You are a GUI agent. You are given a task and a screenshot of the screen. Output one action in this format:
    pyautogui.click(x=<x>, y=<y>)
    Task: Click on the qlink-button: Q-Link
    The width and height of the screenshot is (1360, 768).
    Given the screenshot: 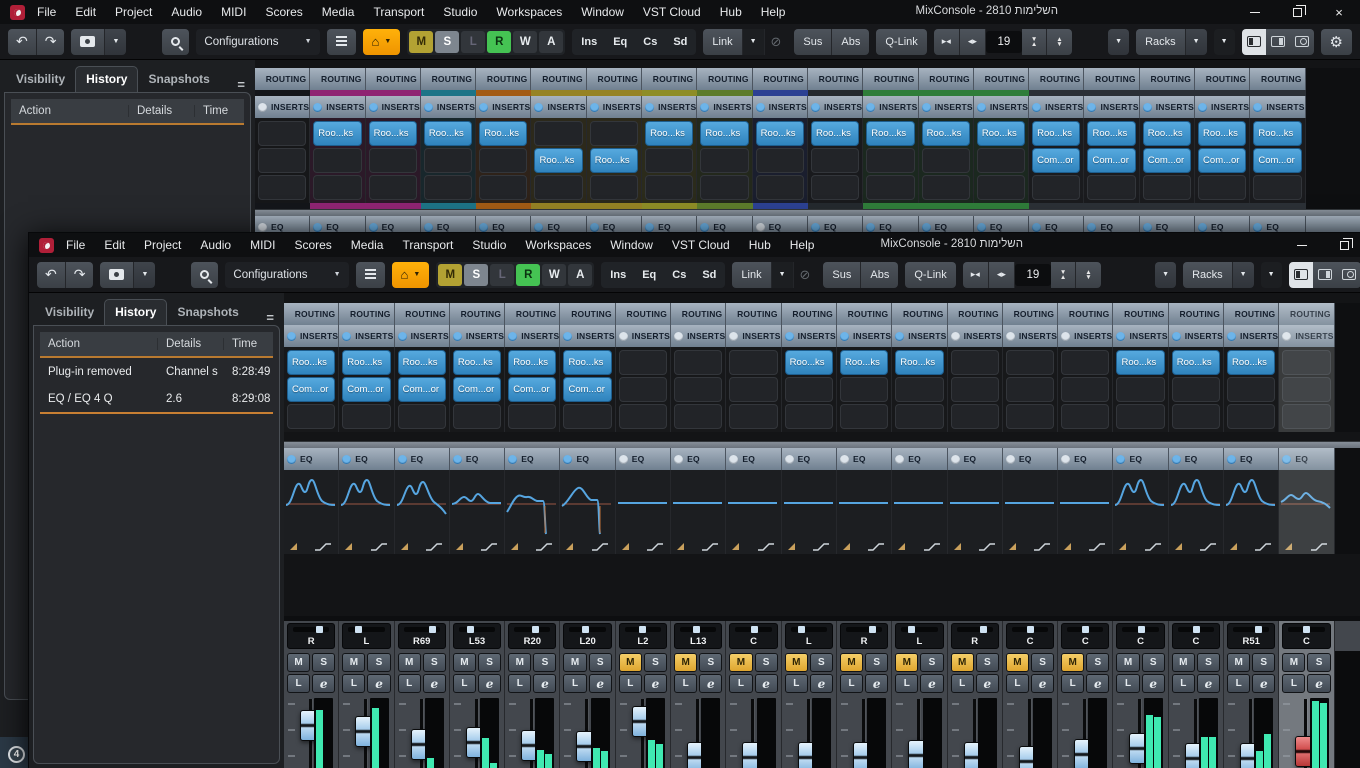 What is the action you would take?
    pyautogui.click(x=930, y=274)
    